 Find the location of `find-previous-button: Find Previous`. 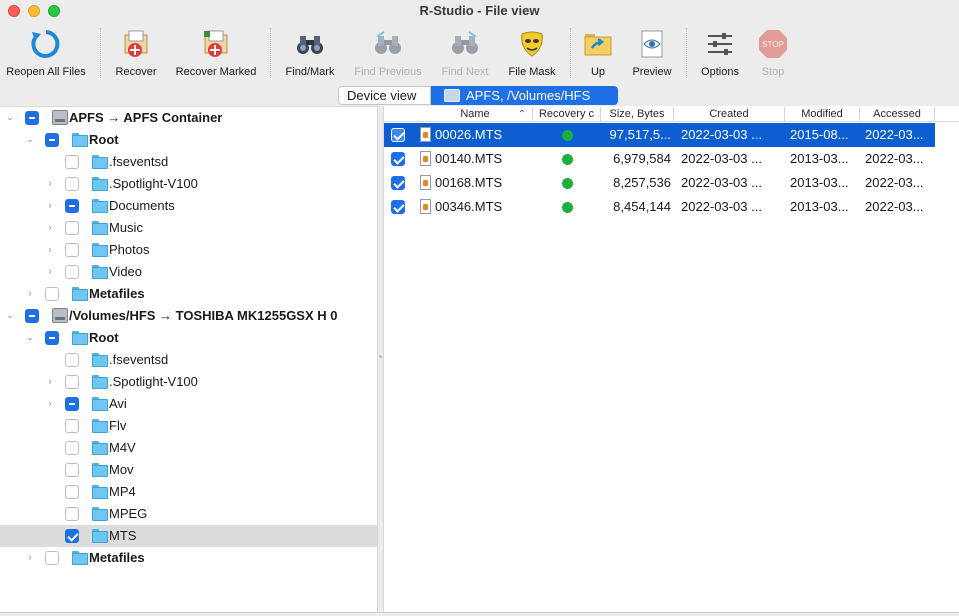

find-previous-button: Find Previous is located at coordinates (388, 53).